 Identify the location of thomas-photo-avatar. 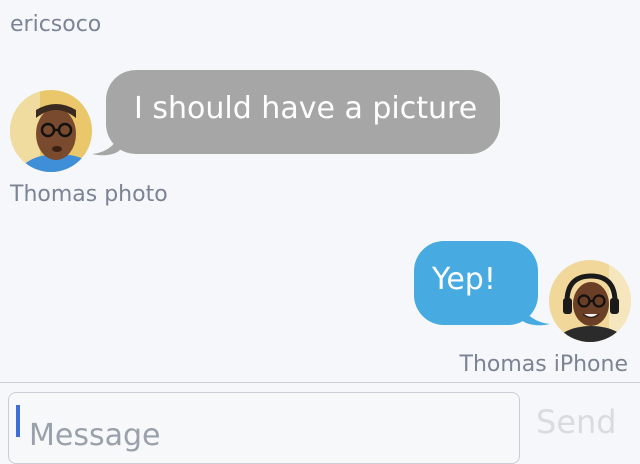
(51, 131).